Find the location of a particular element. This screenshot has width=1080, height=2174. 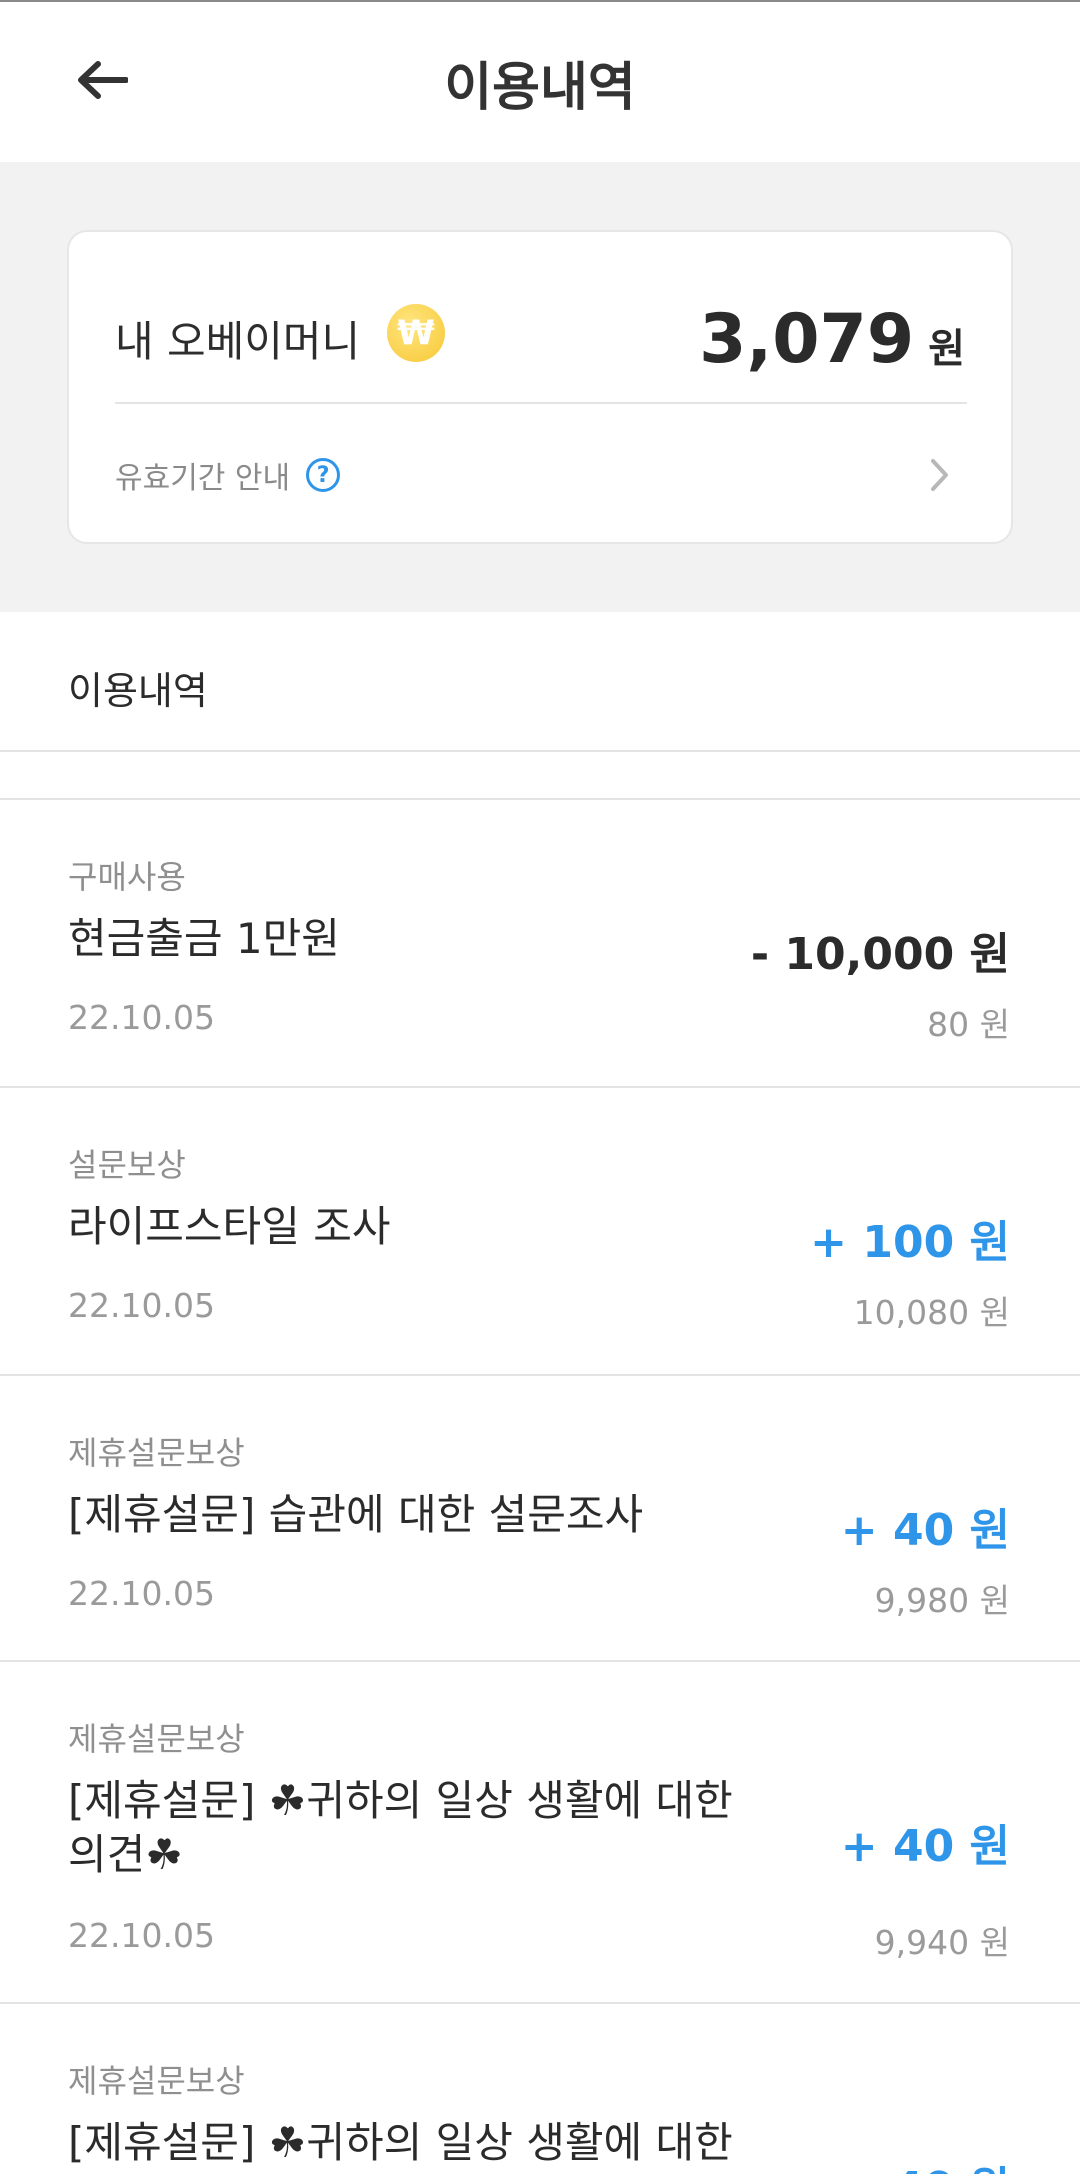

balance-unit: 원 is located at coordinates (946, 349).